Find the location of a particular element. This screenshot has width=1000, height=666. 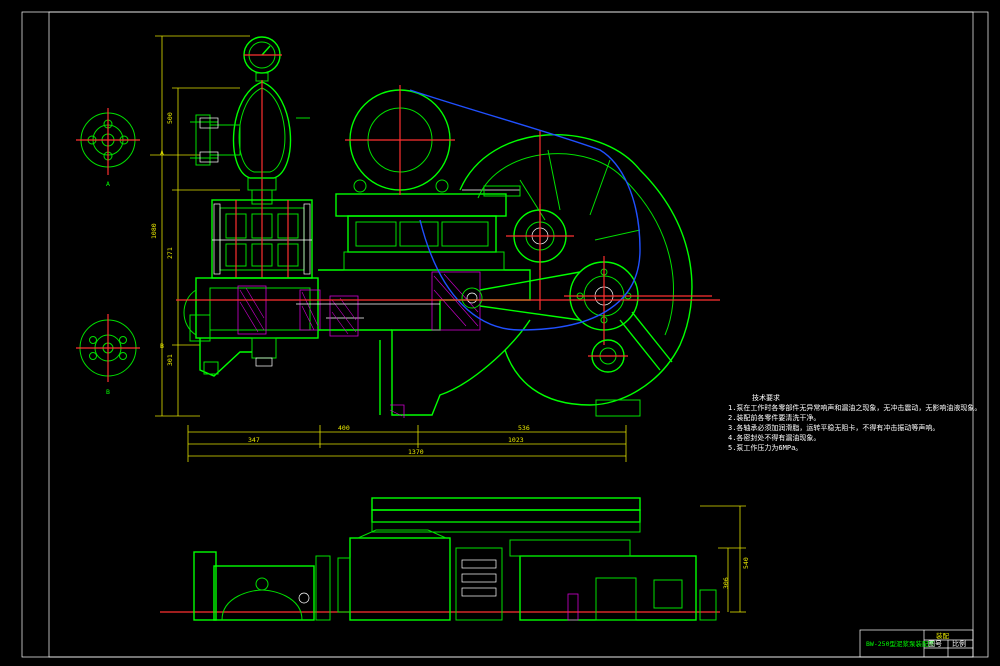

pressure-gauge is located at coordinates (262, 59).